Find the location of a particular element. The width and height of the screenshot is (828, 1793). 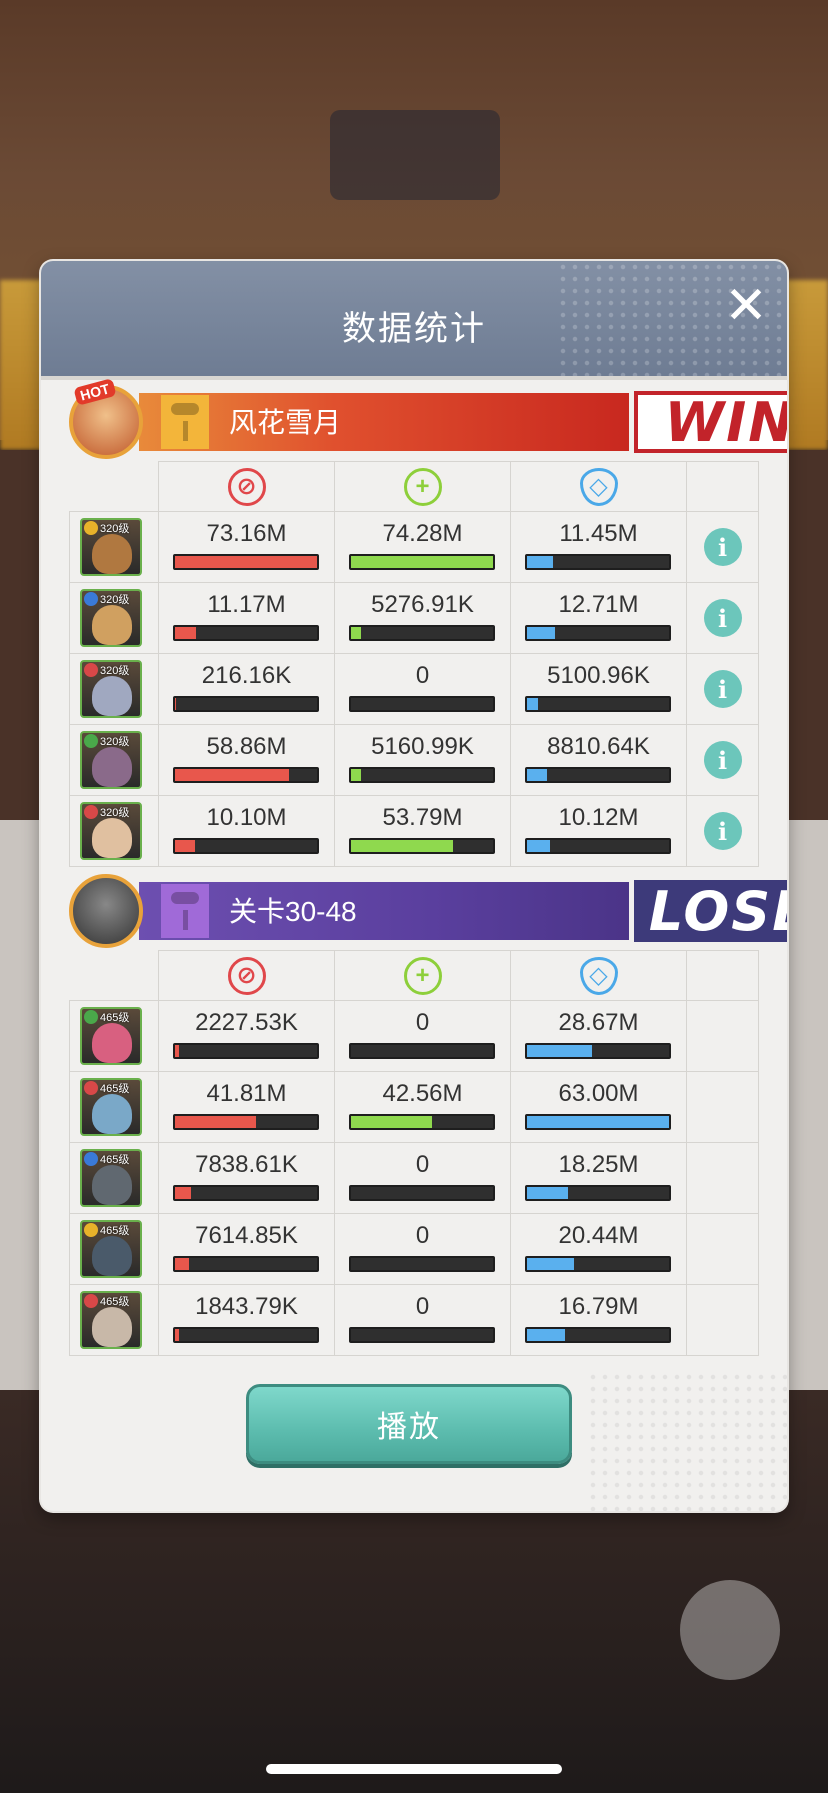

damage-value: 58.86M is located at coordinates (246, 746).